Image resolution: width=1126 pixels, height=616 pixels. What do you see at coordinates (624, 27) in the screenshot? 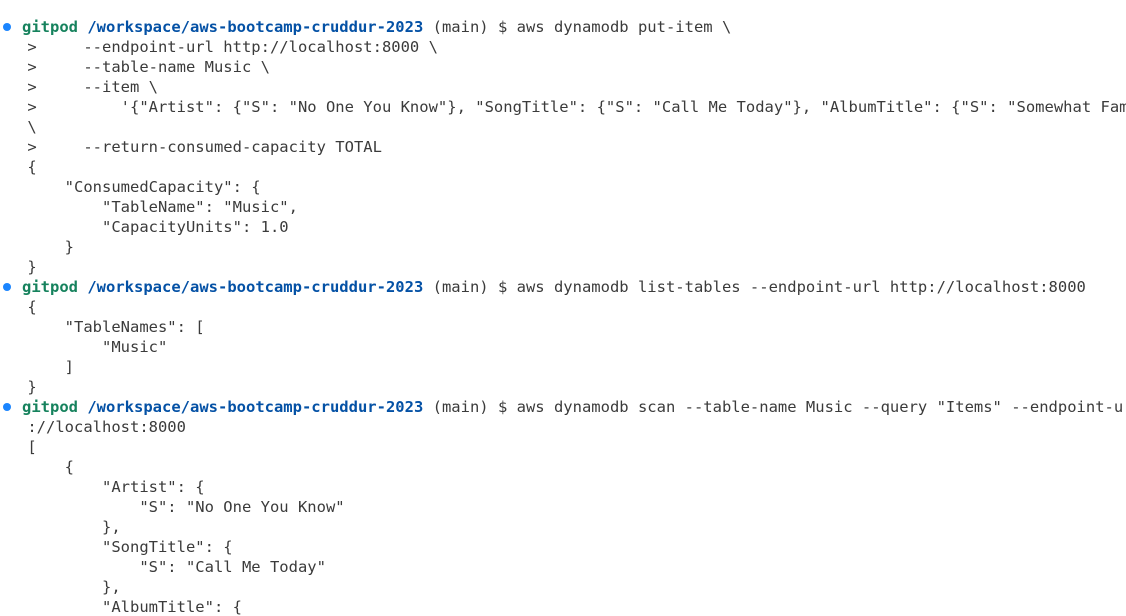
I see `command-text: aws dynamodb put-item \` at bounding box center [624, 27].